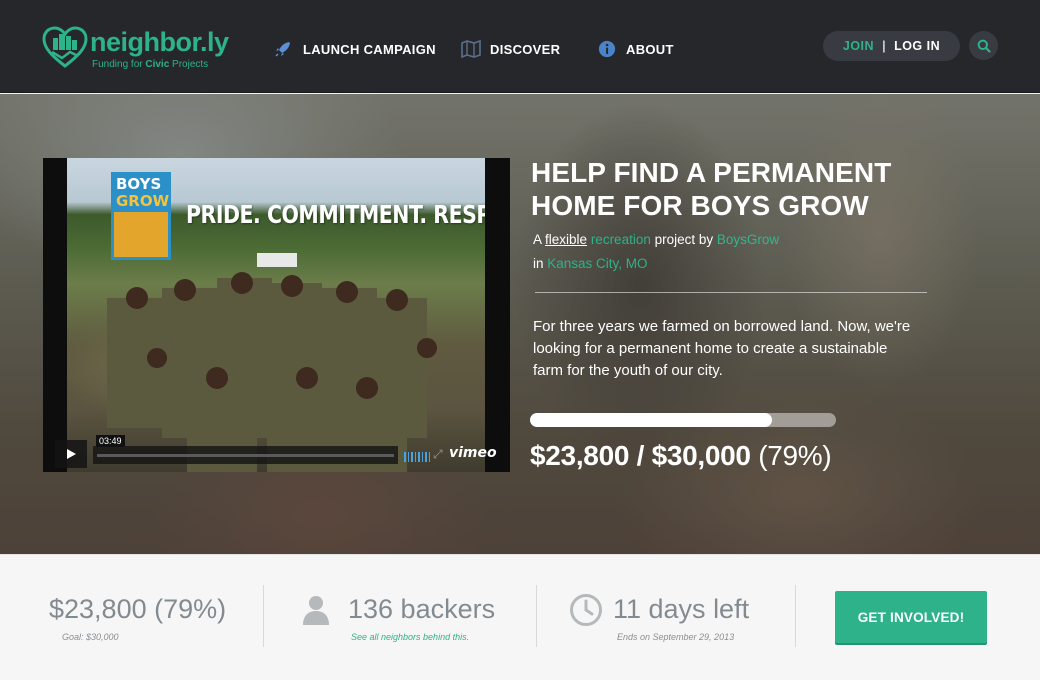 Image resolution: width=1040 pixels, height=680 pixels. What do you see at coordinates (438, 454) in the screenshot?
I see `fullscreen-icon: ⤢` at bounding box center [438, 454].